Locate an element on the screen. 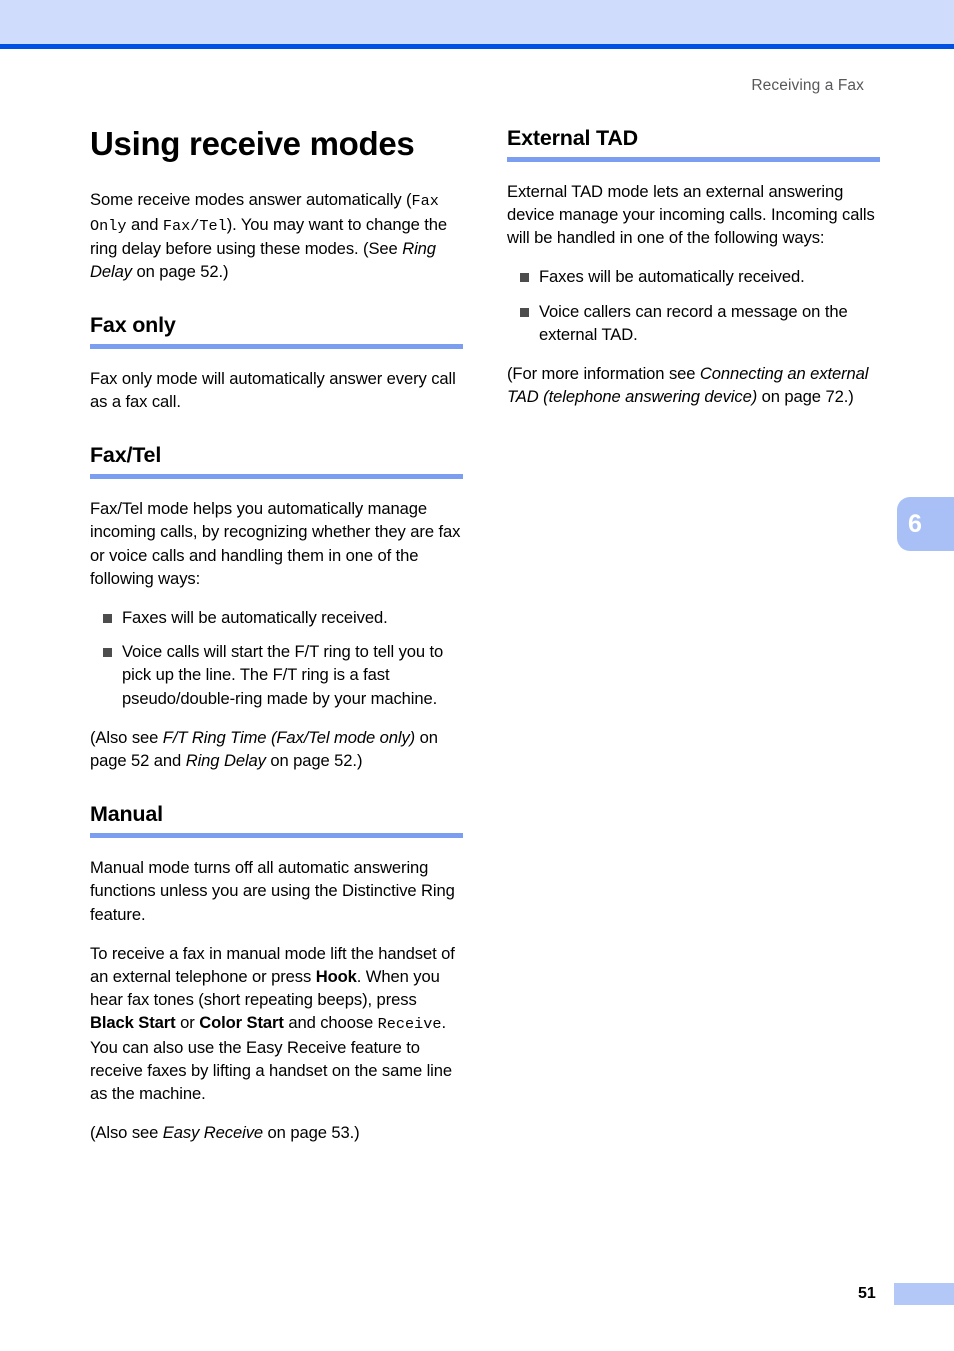 The image size is (954, 1351). manual-text-4: and choose is located at coordinates (330, 1023).